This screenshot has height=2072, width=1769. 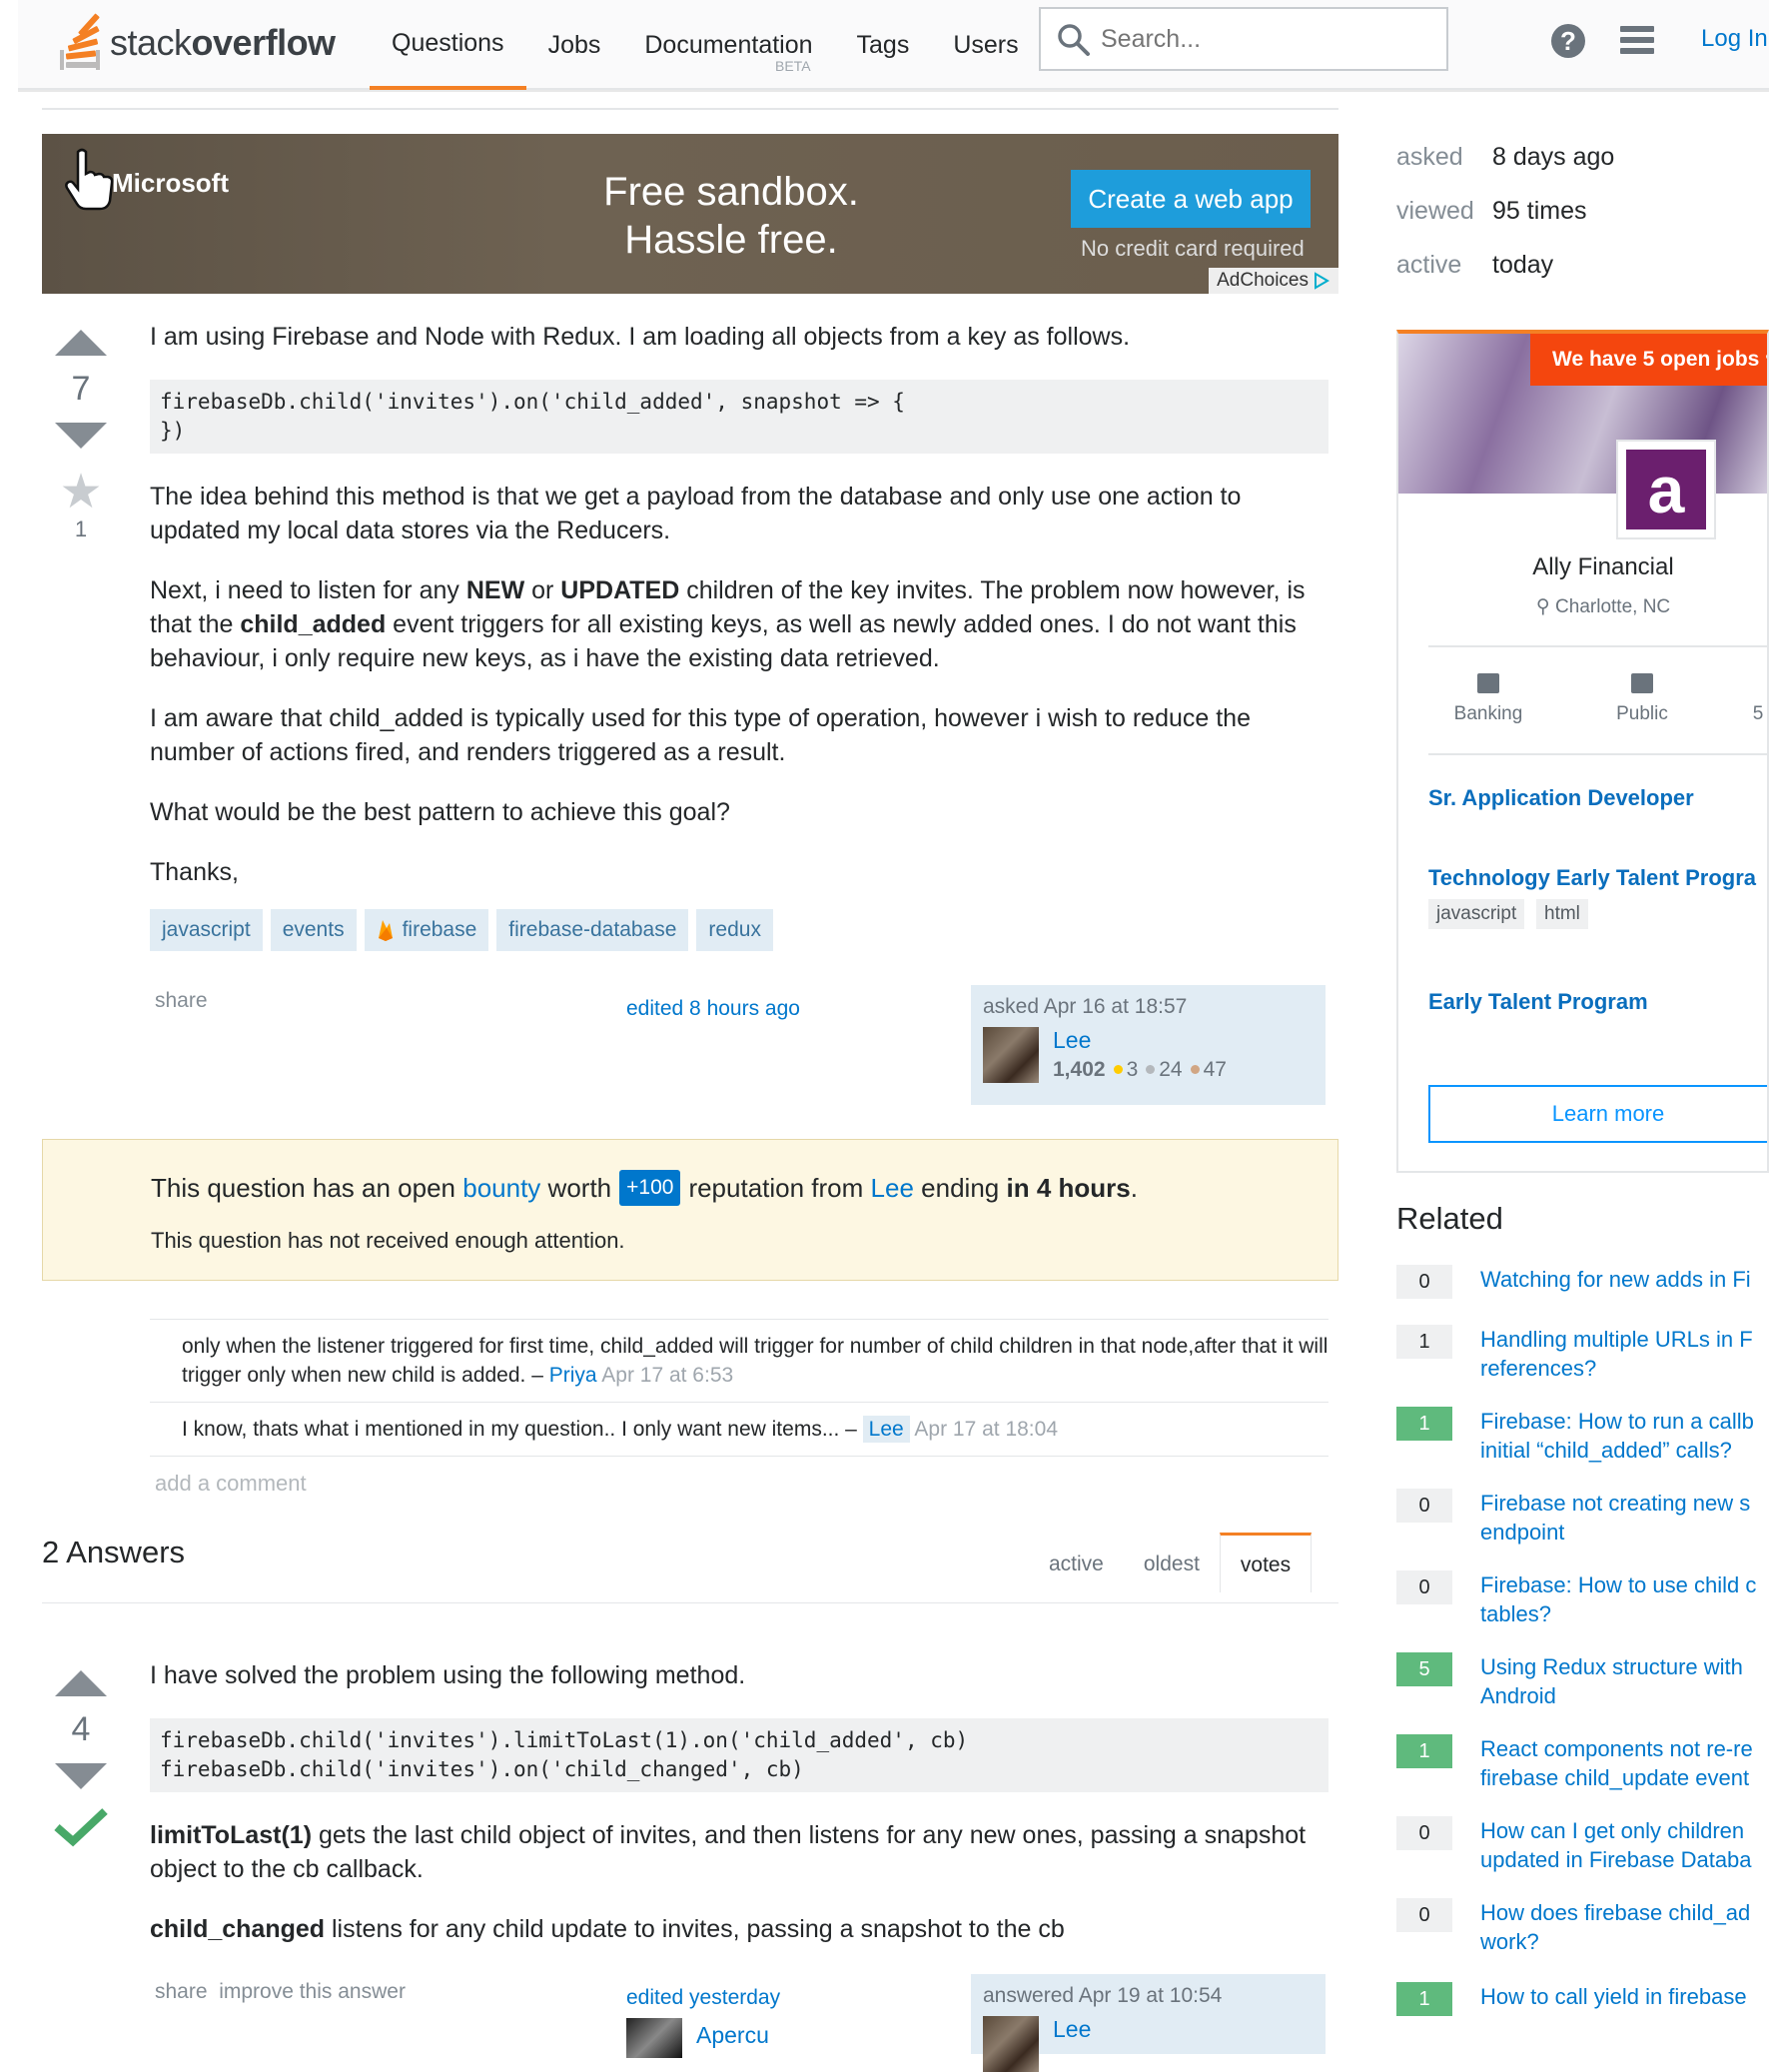 I want to click on tab-votes: votes, so click(x=1266, y=1562).